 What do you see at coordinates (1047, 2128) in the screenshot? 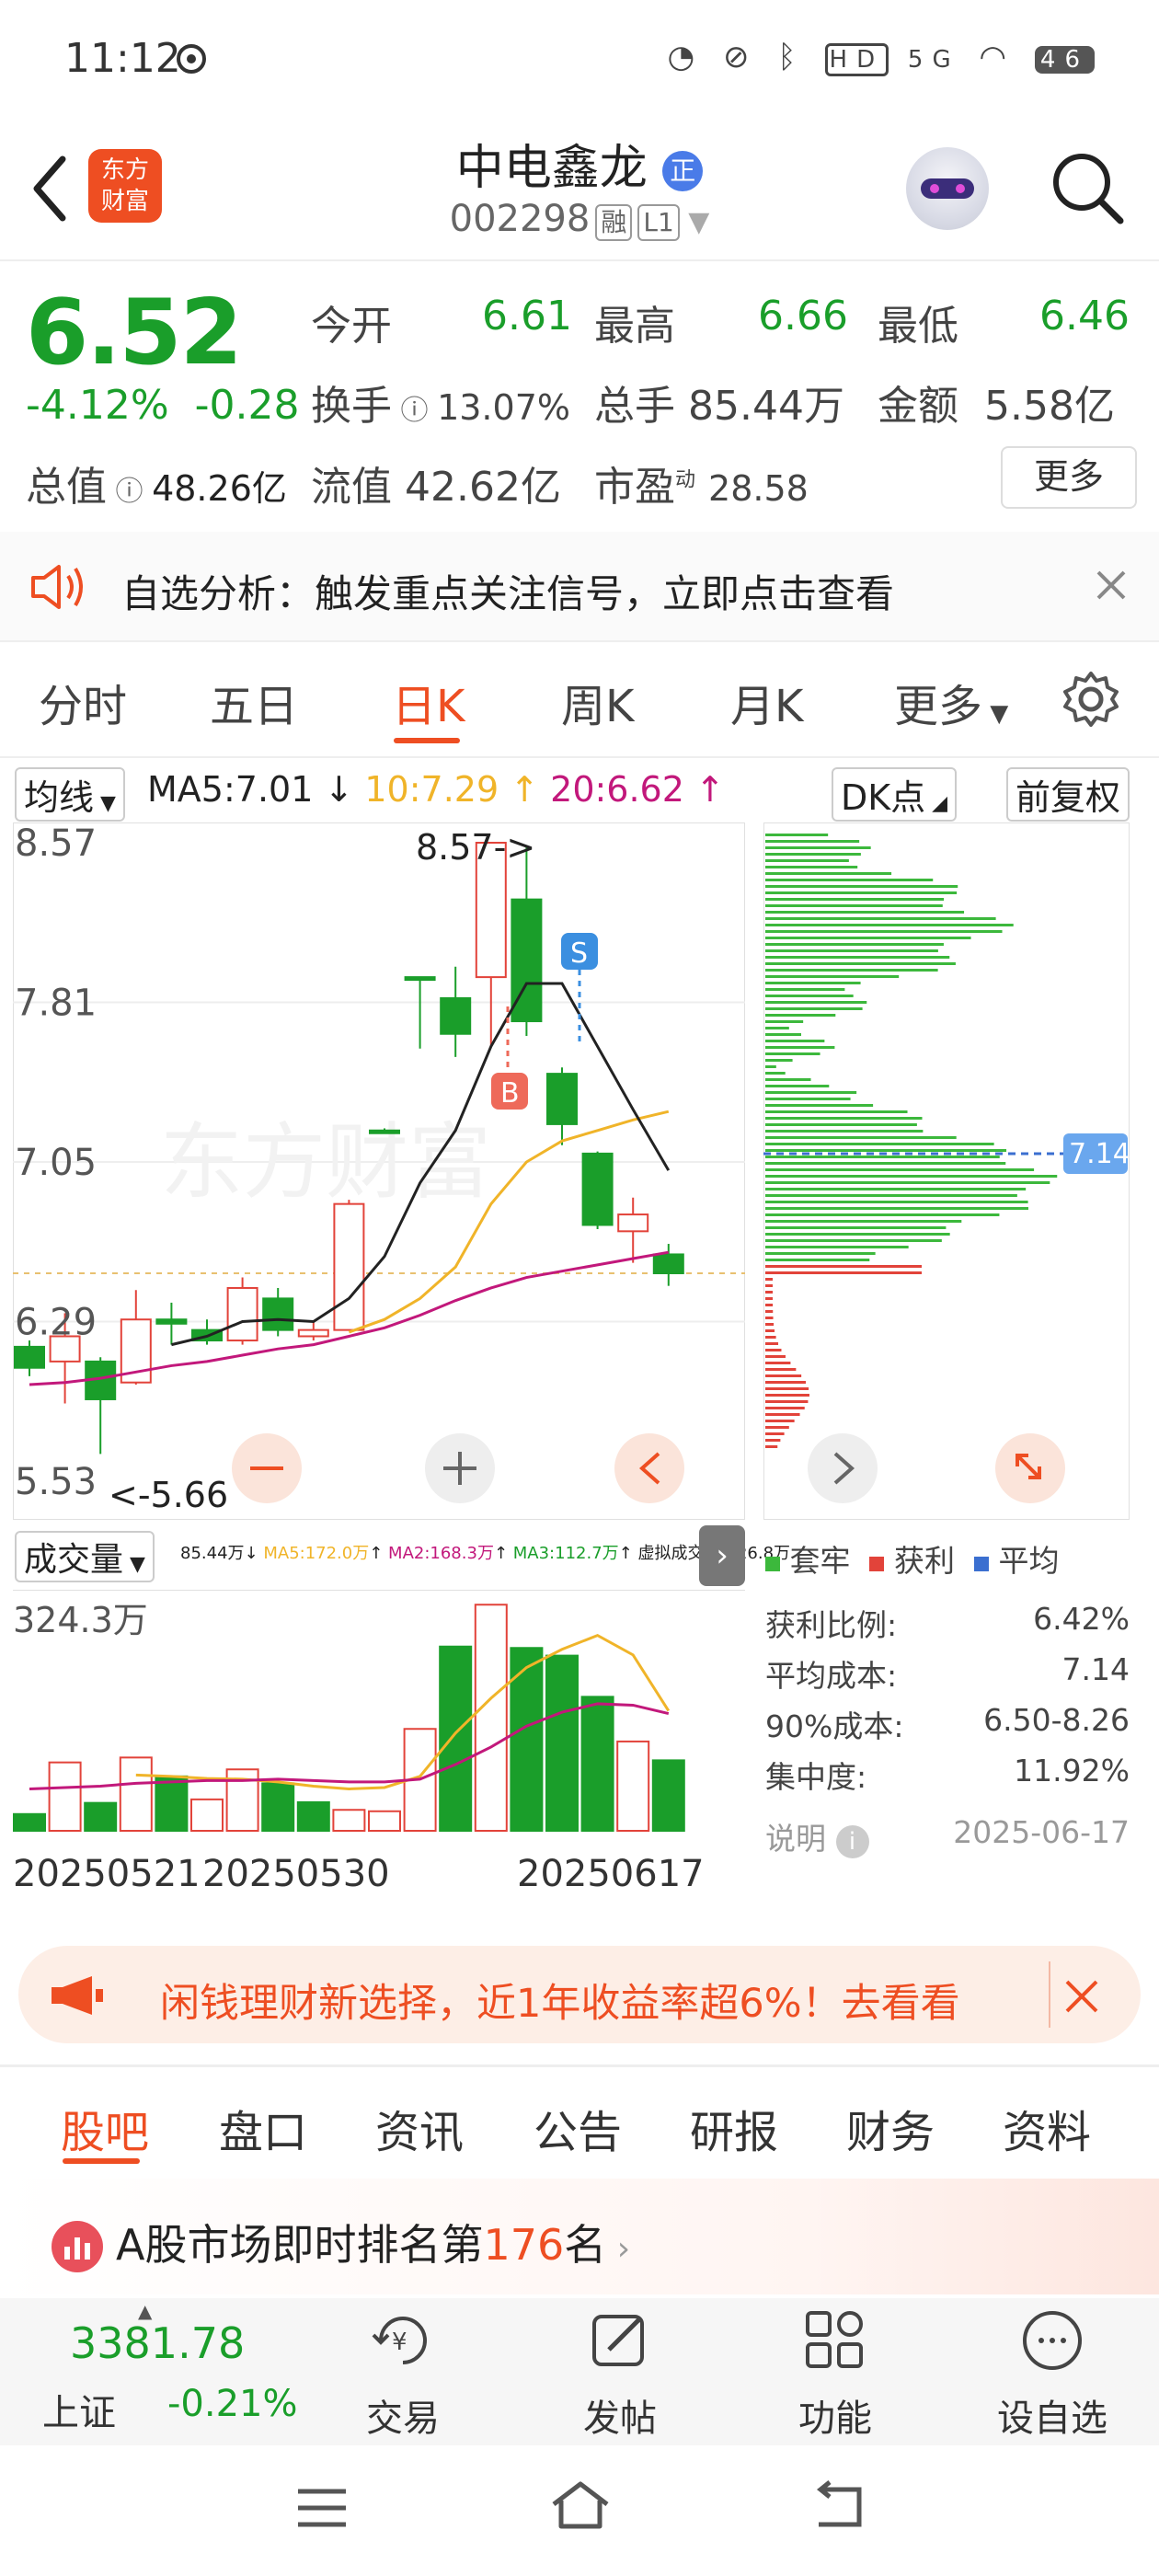
I see `tab-profile: 资料` at bounding box center [1047, 2128].